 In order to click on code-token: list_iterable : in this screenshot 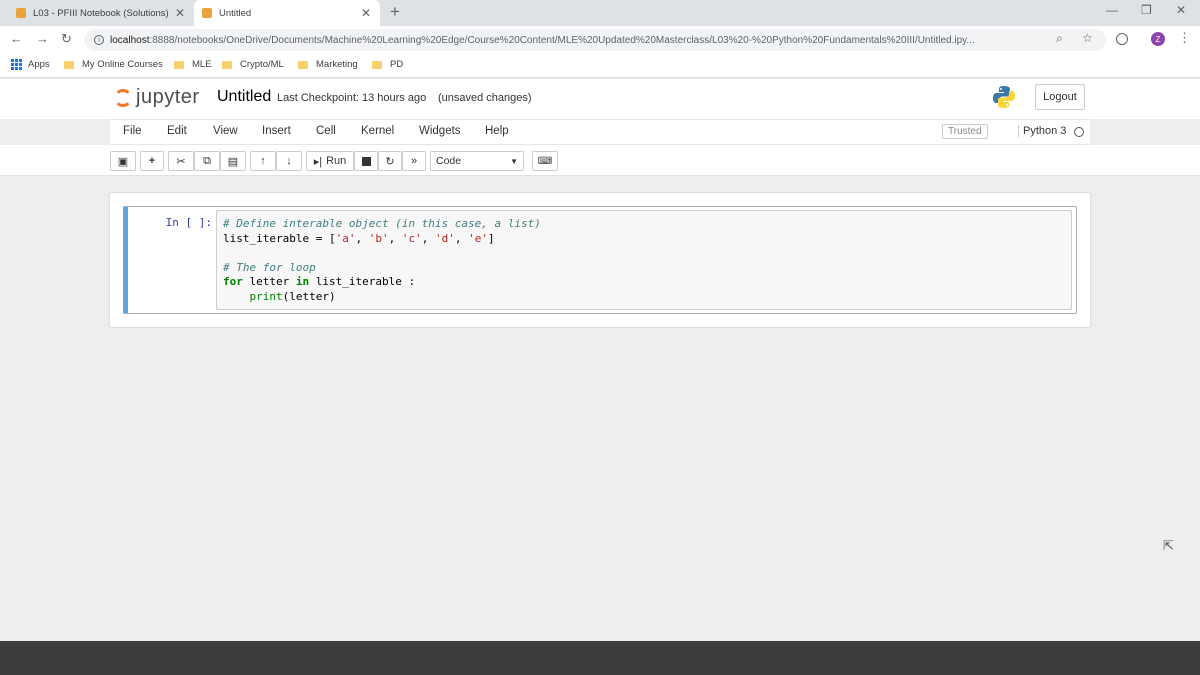, I will do `click(362, 281)`.